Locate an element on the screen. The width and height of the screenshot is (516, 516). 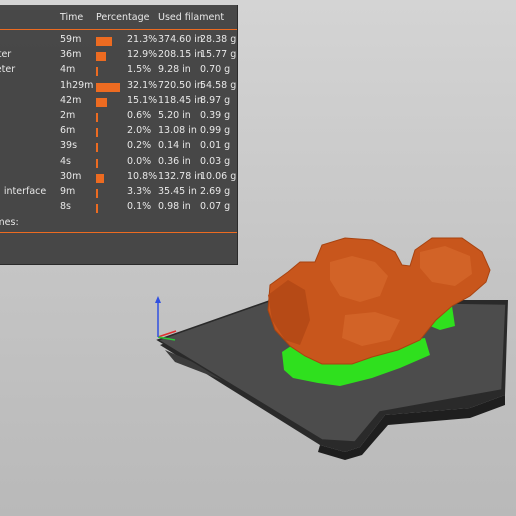
feature-time: 42m is located at coordinates (71, 100).